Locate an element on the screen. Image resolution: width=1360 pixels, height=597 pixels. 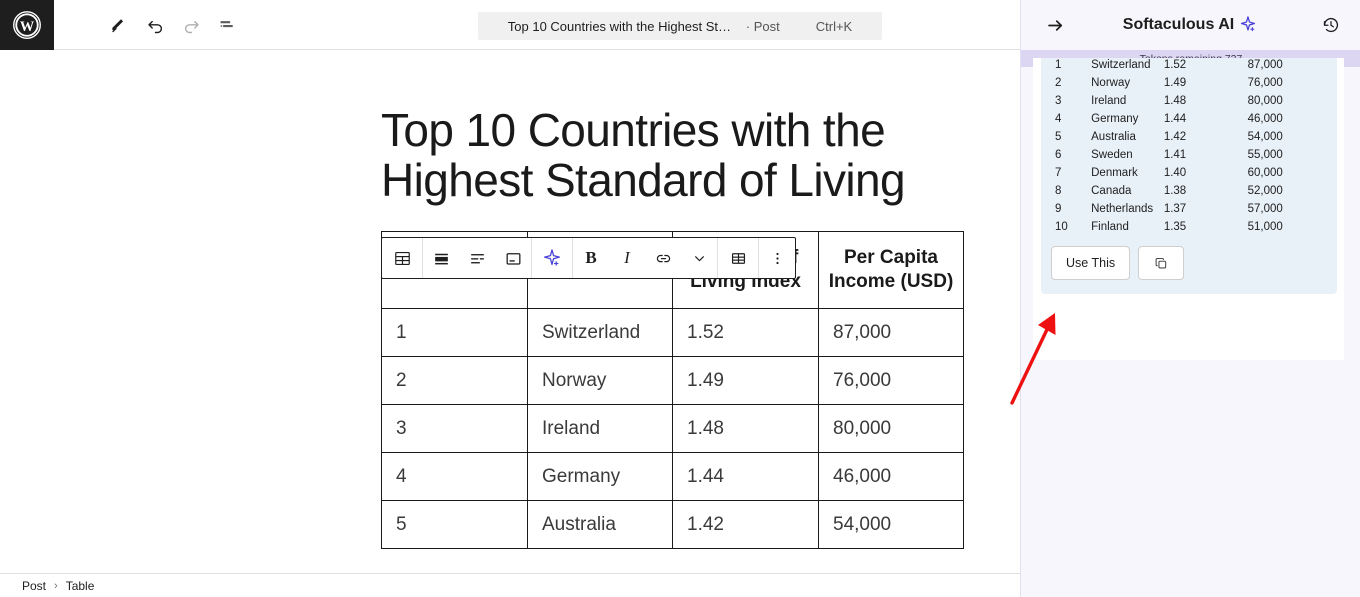
table-cell: 54,000 is located at coordinates (891, 524).